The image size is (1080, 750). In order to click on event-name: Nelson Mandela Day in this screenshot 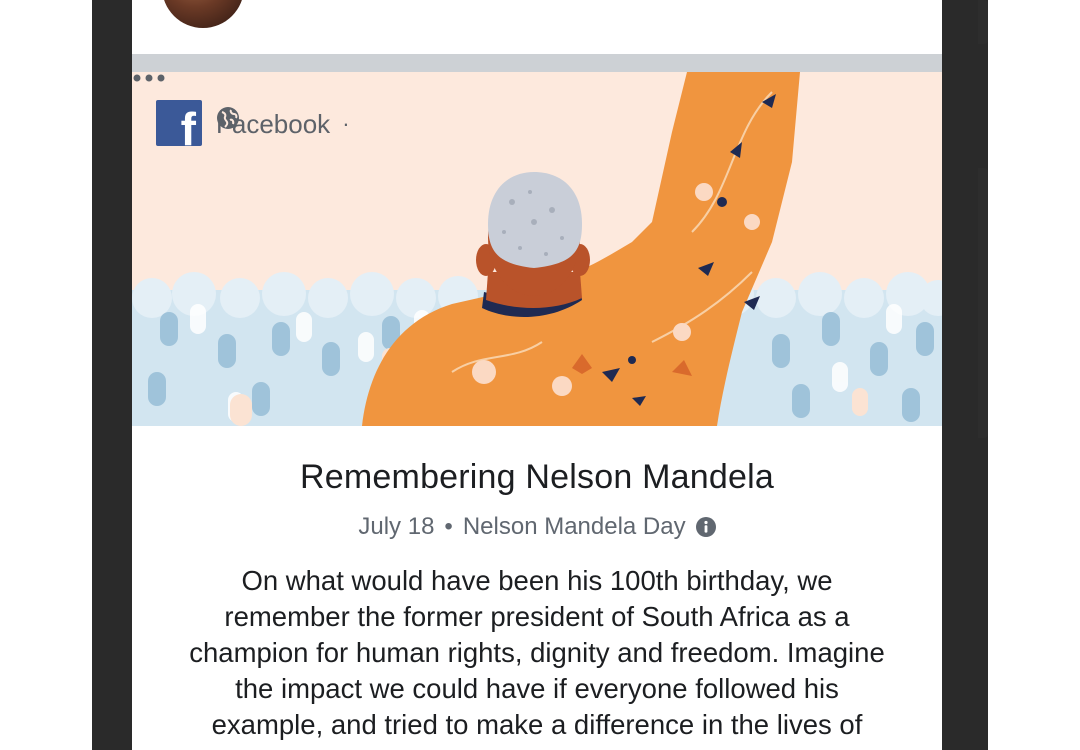, I will do `click(574, 526)`.